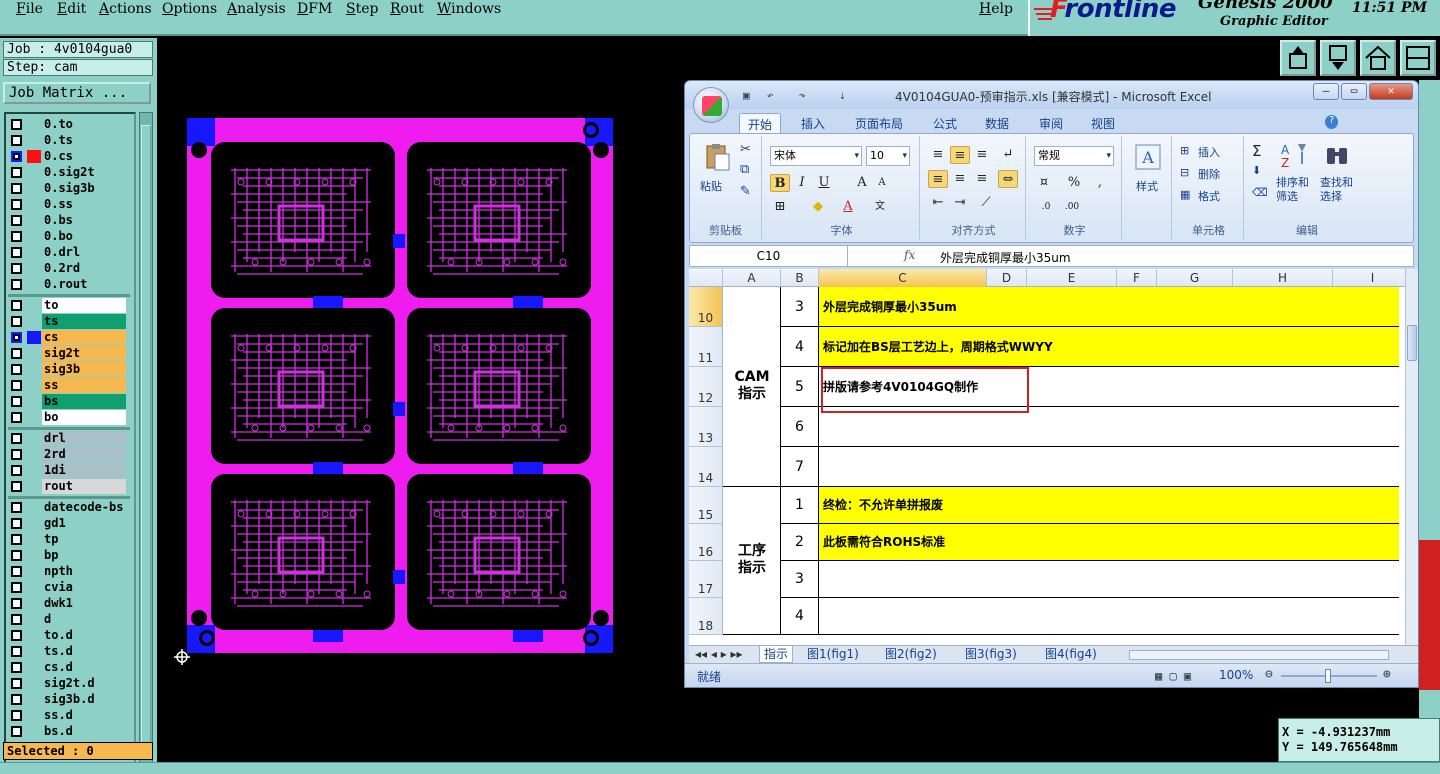  Describe the element at coordinates (846, 95) in the screenshot. I see `customize-qat-icon: ⇣` at that location.